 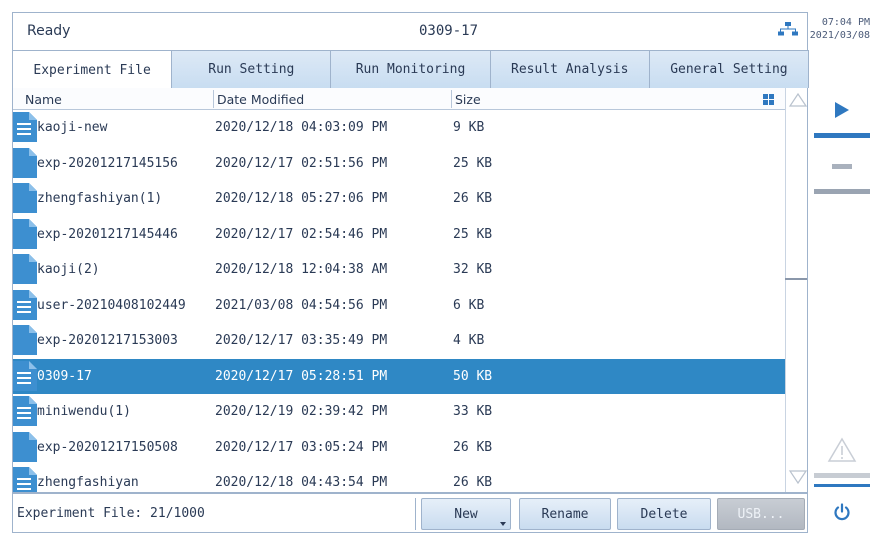 I want to click on file-size: 33 KB, so click(x=473, y=411).